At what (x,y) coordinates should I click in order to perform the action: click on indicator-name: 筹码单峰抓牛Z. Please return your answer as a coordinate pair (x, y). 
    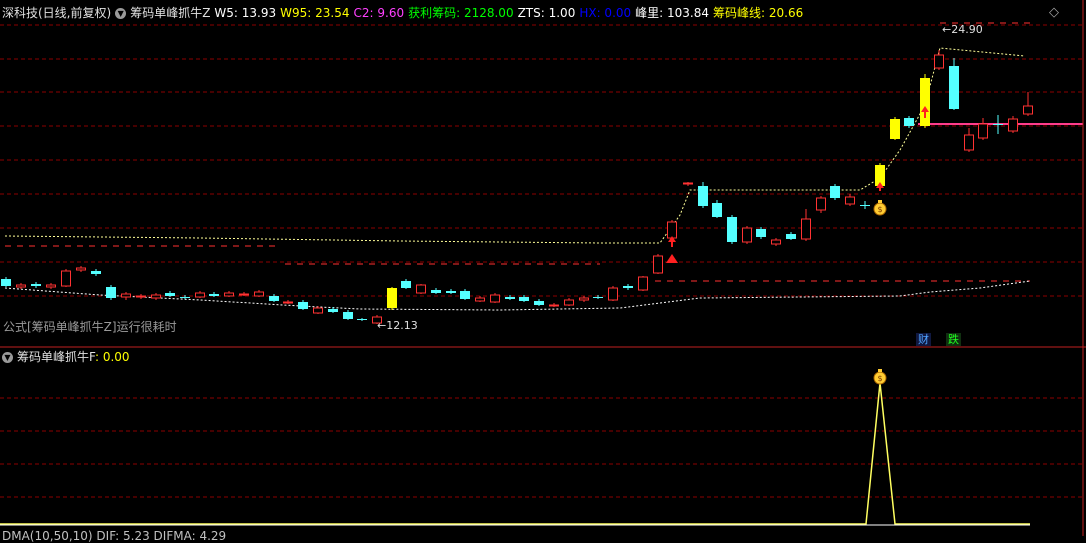
    Looking at the image, I should click on (170, 13).